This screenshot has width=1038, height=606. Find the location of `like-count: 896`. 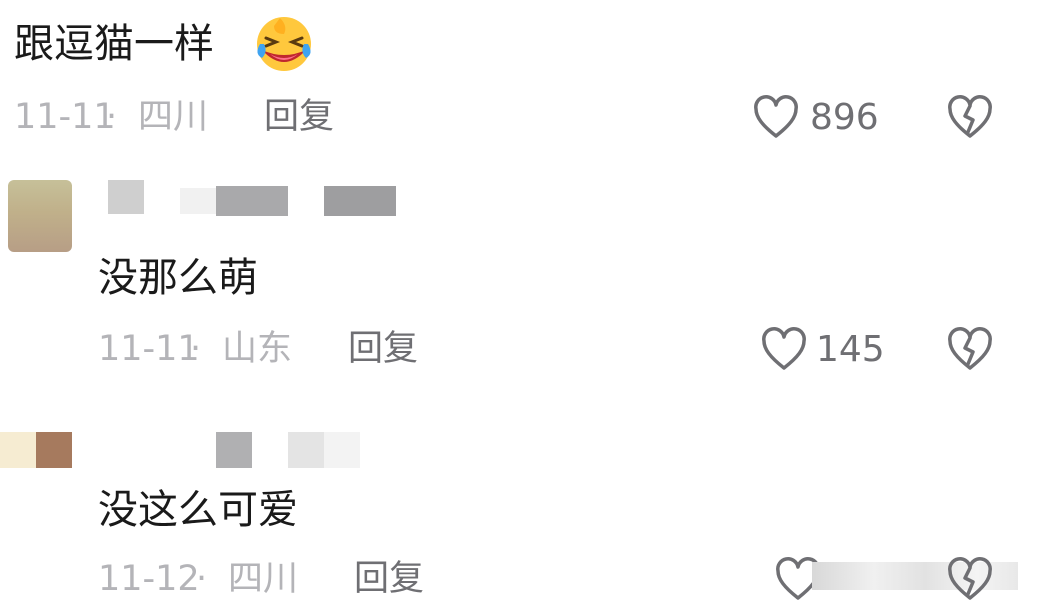

like-count: 896 is located at coordinates (844, 117).